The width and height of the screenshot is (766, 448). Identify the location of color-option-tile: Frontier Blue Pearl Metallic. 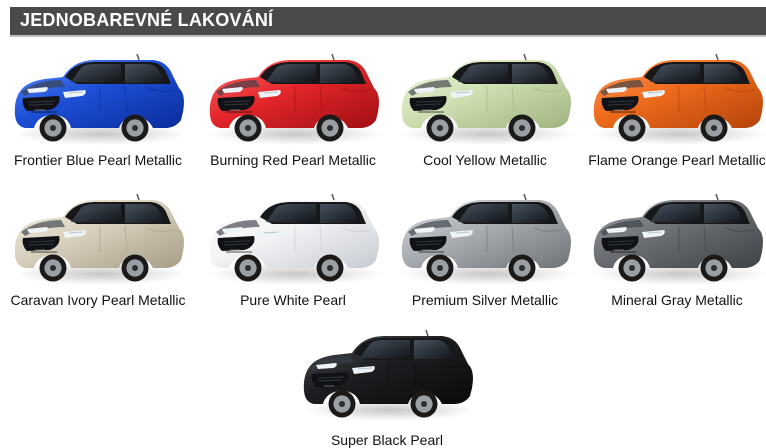
(98, 109).